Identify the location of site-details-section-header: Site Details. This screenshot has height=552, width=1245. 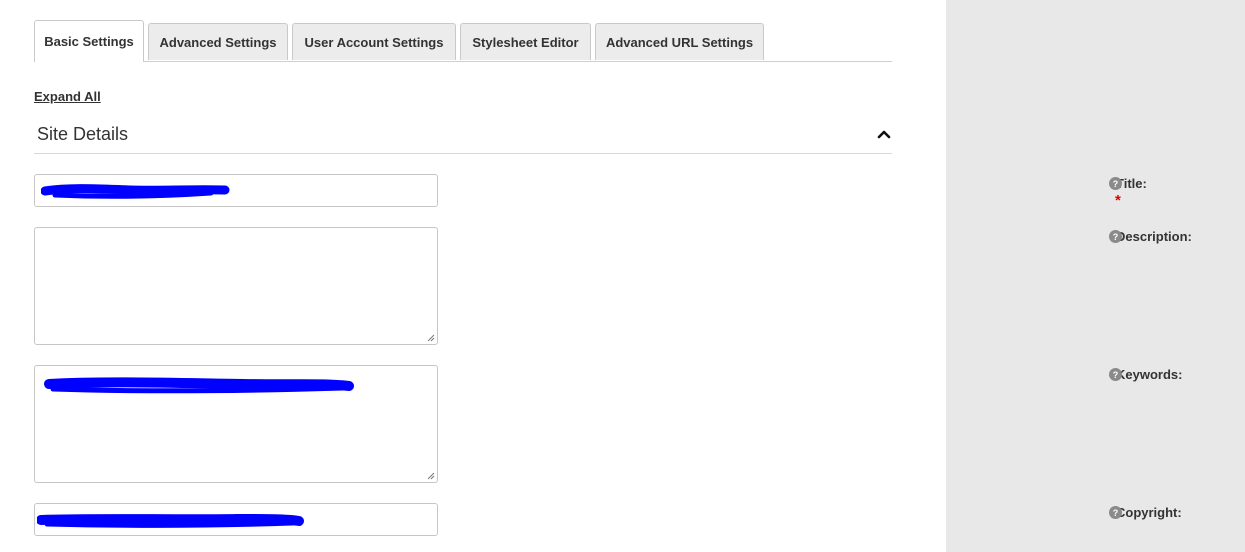
(463, 136).